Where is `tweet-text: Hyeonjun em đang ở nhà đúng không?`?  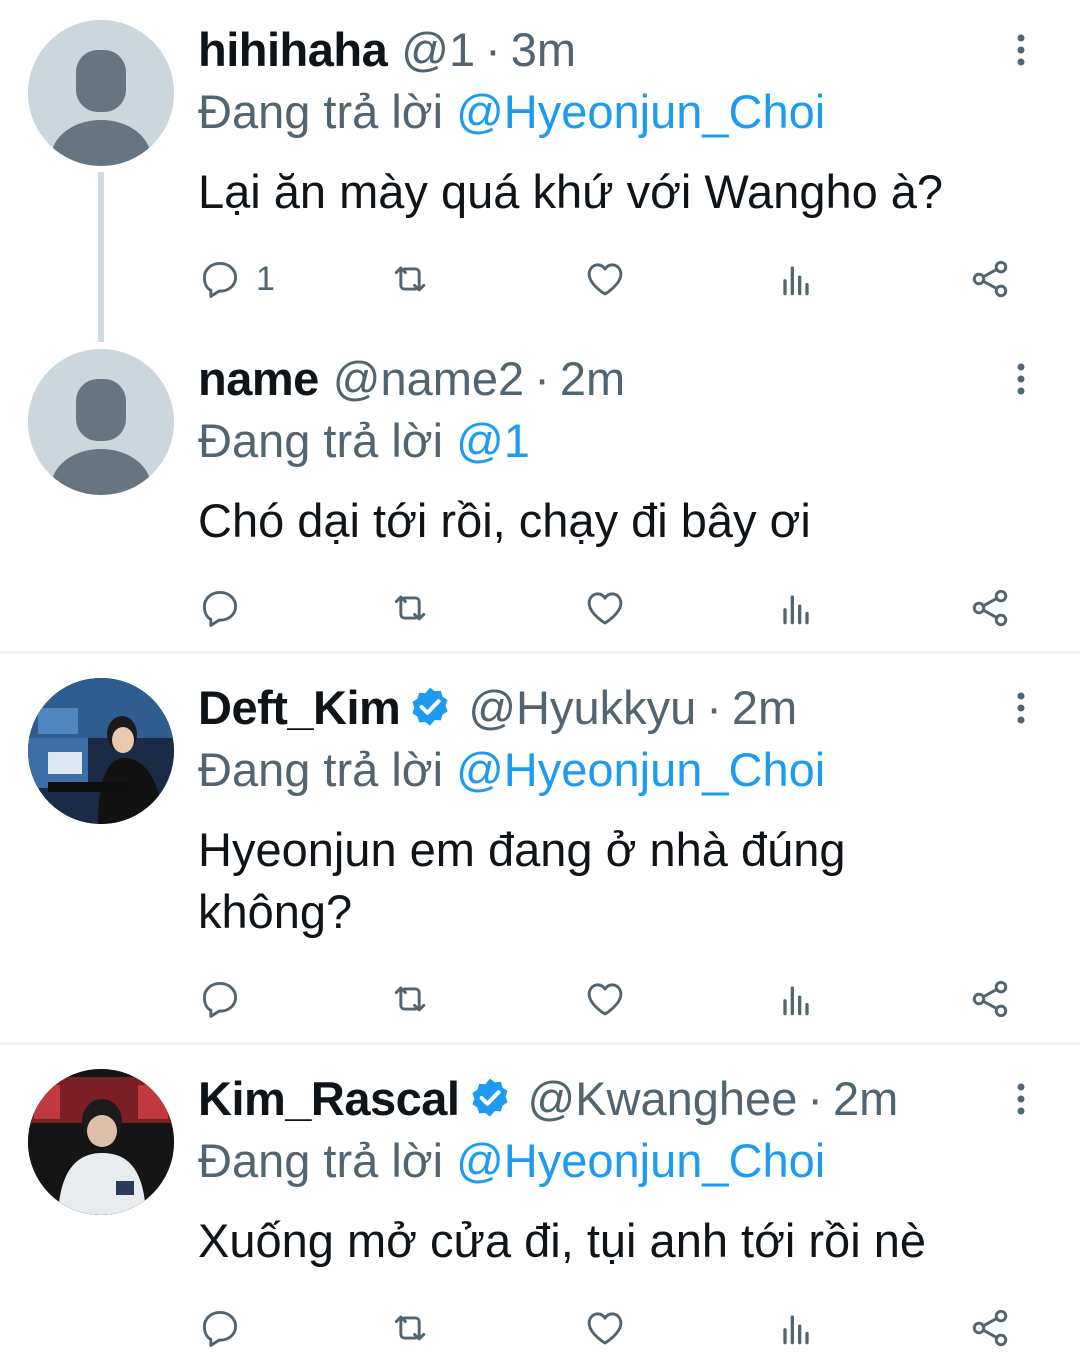
tweet-text: Hyeonjun em đang ở nhà đúng không? is located at coordinates (522, 880).